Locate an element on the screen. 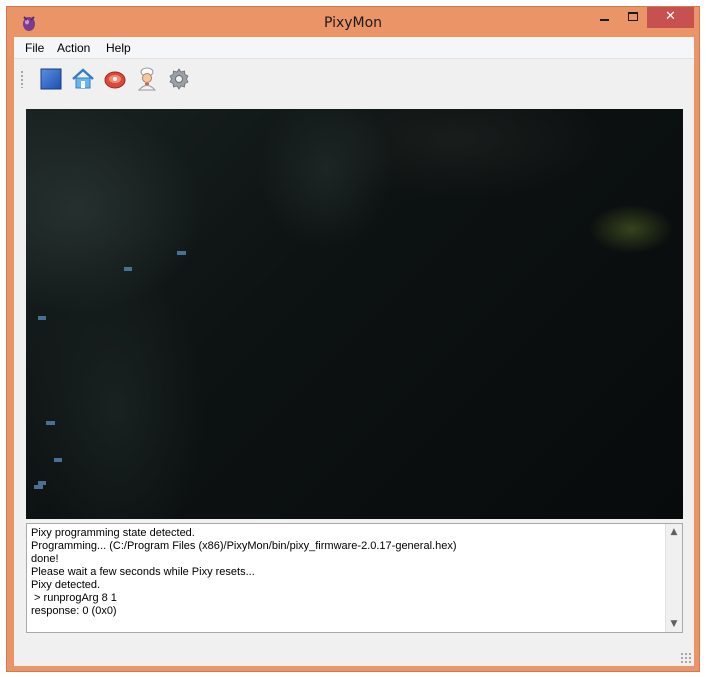 The height and width of the screenshot is (677, 706). console-line: done! is located at coordinates (45, 559).